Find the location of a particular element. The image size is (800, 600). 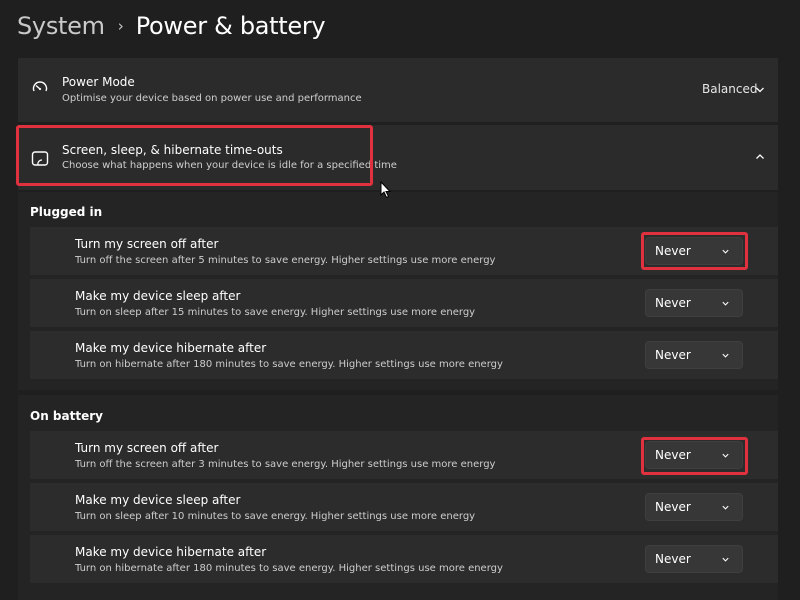

plugged-in-label: Plugged in is located at coordinates (66, 212).